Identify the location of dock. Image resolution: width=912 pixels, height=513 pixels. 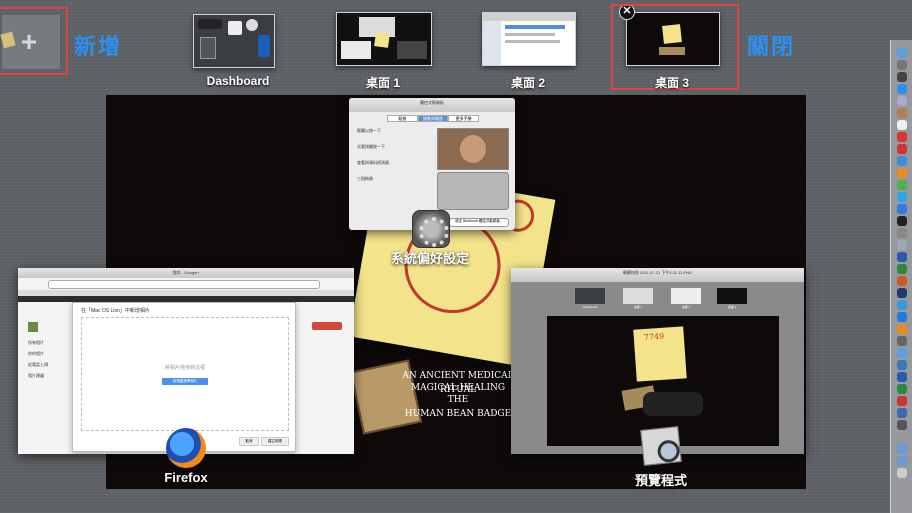
(901, 276).